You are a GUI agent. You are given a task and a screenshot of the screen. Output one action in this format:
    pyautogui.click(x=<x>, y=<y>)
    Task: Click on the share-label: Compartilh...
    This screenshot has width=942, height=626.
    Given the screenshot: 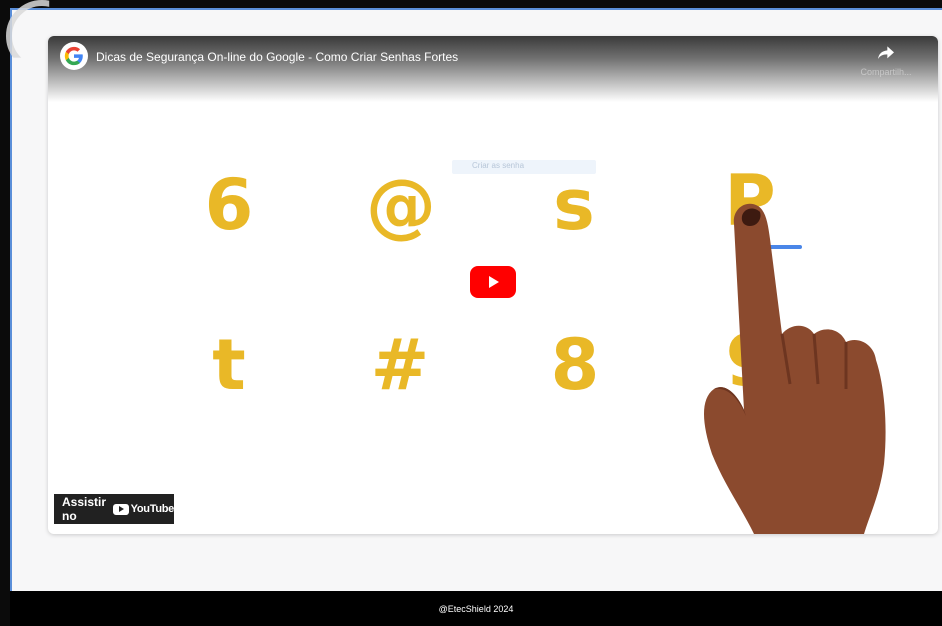 What is the action you would take?
    pyautogui.click(x=886, y=72)
    